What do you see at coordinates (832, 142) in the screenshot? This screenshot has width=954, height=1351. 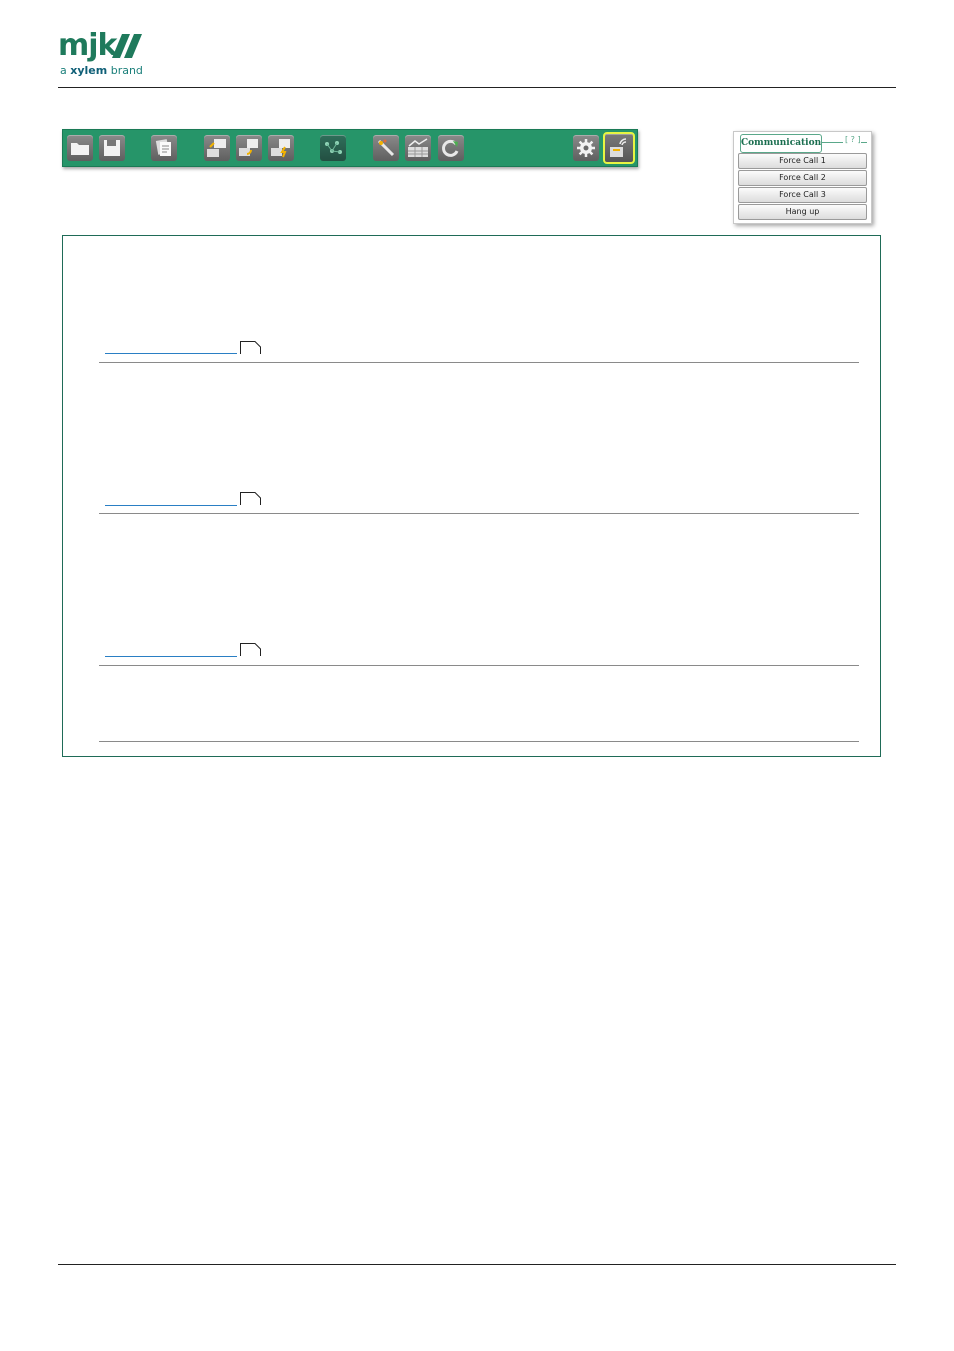 I see `panel-divider` at bounding box center [832, 142].